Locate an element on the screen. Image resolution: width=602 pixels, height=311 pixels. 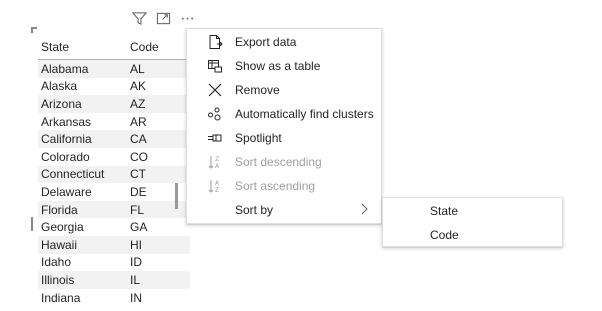
cell-code: FL is located at coordinates (137, 209).